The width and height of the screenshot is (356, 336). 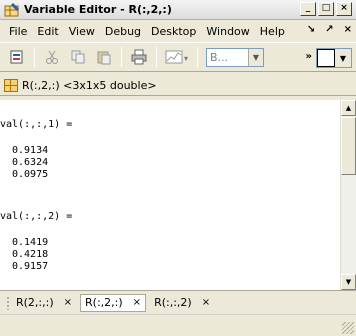 I want to click on menu-view: View, so click(x=82, y=31).